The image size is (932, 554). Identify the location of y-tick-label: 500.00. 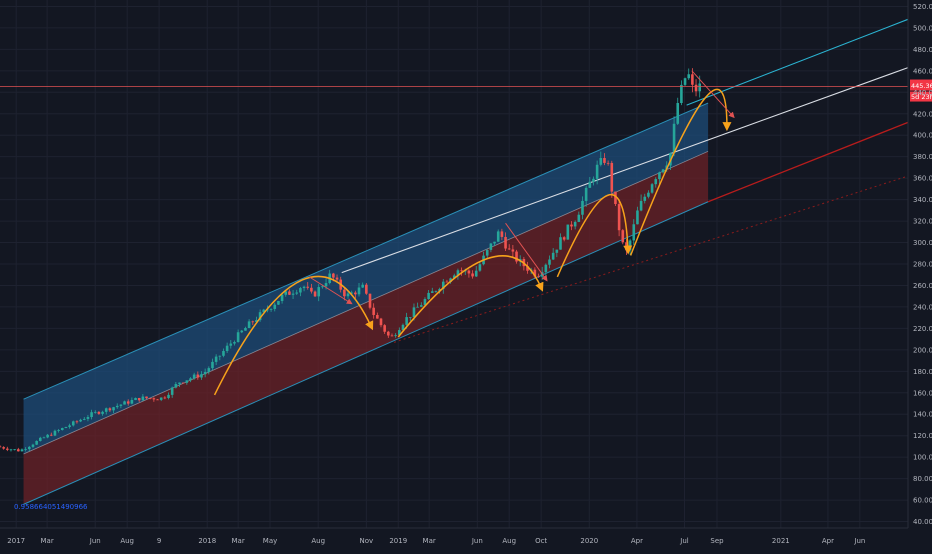
(922, 28).